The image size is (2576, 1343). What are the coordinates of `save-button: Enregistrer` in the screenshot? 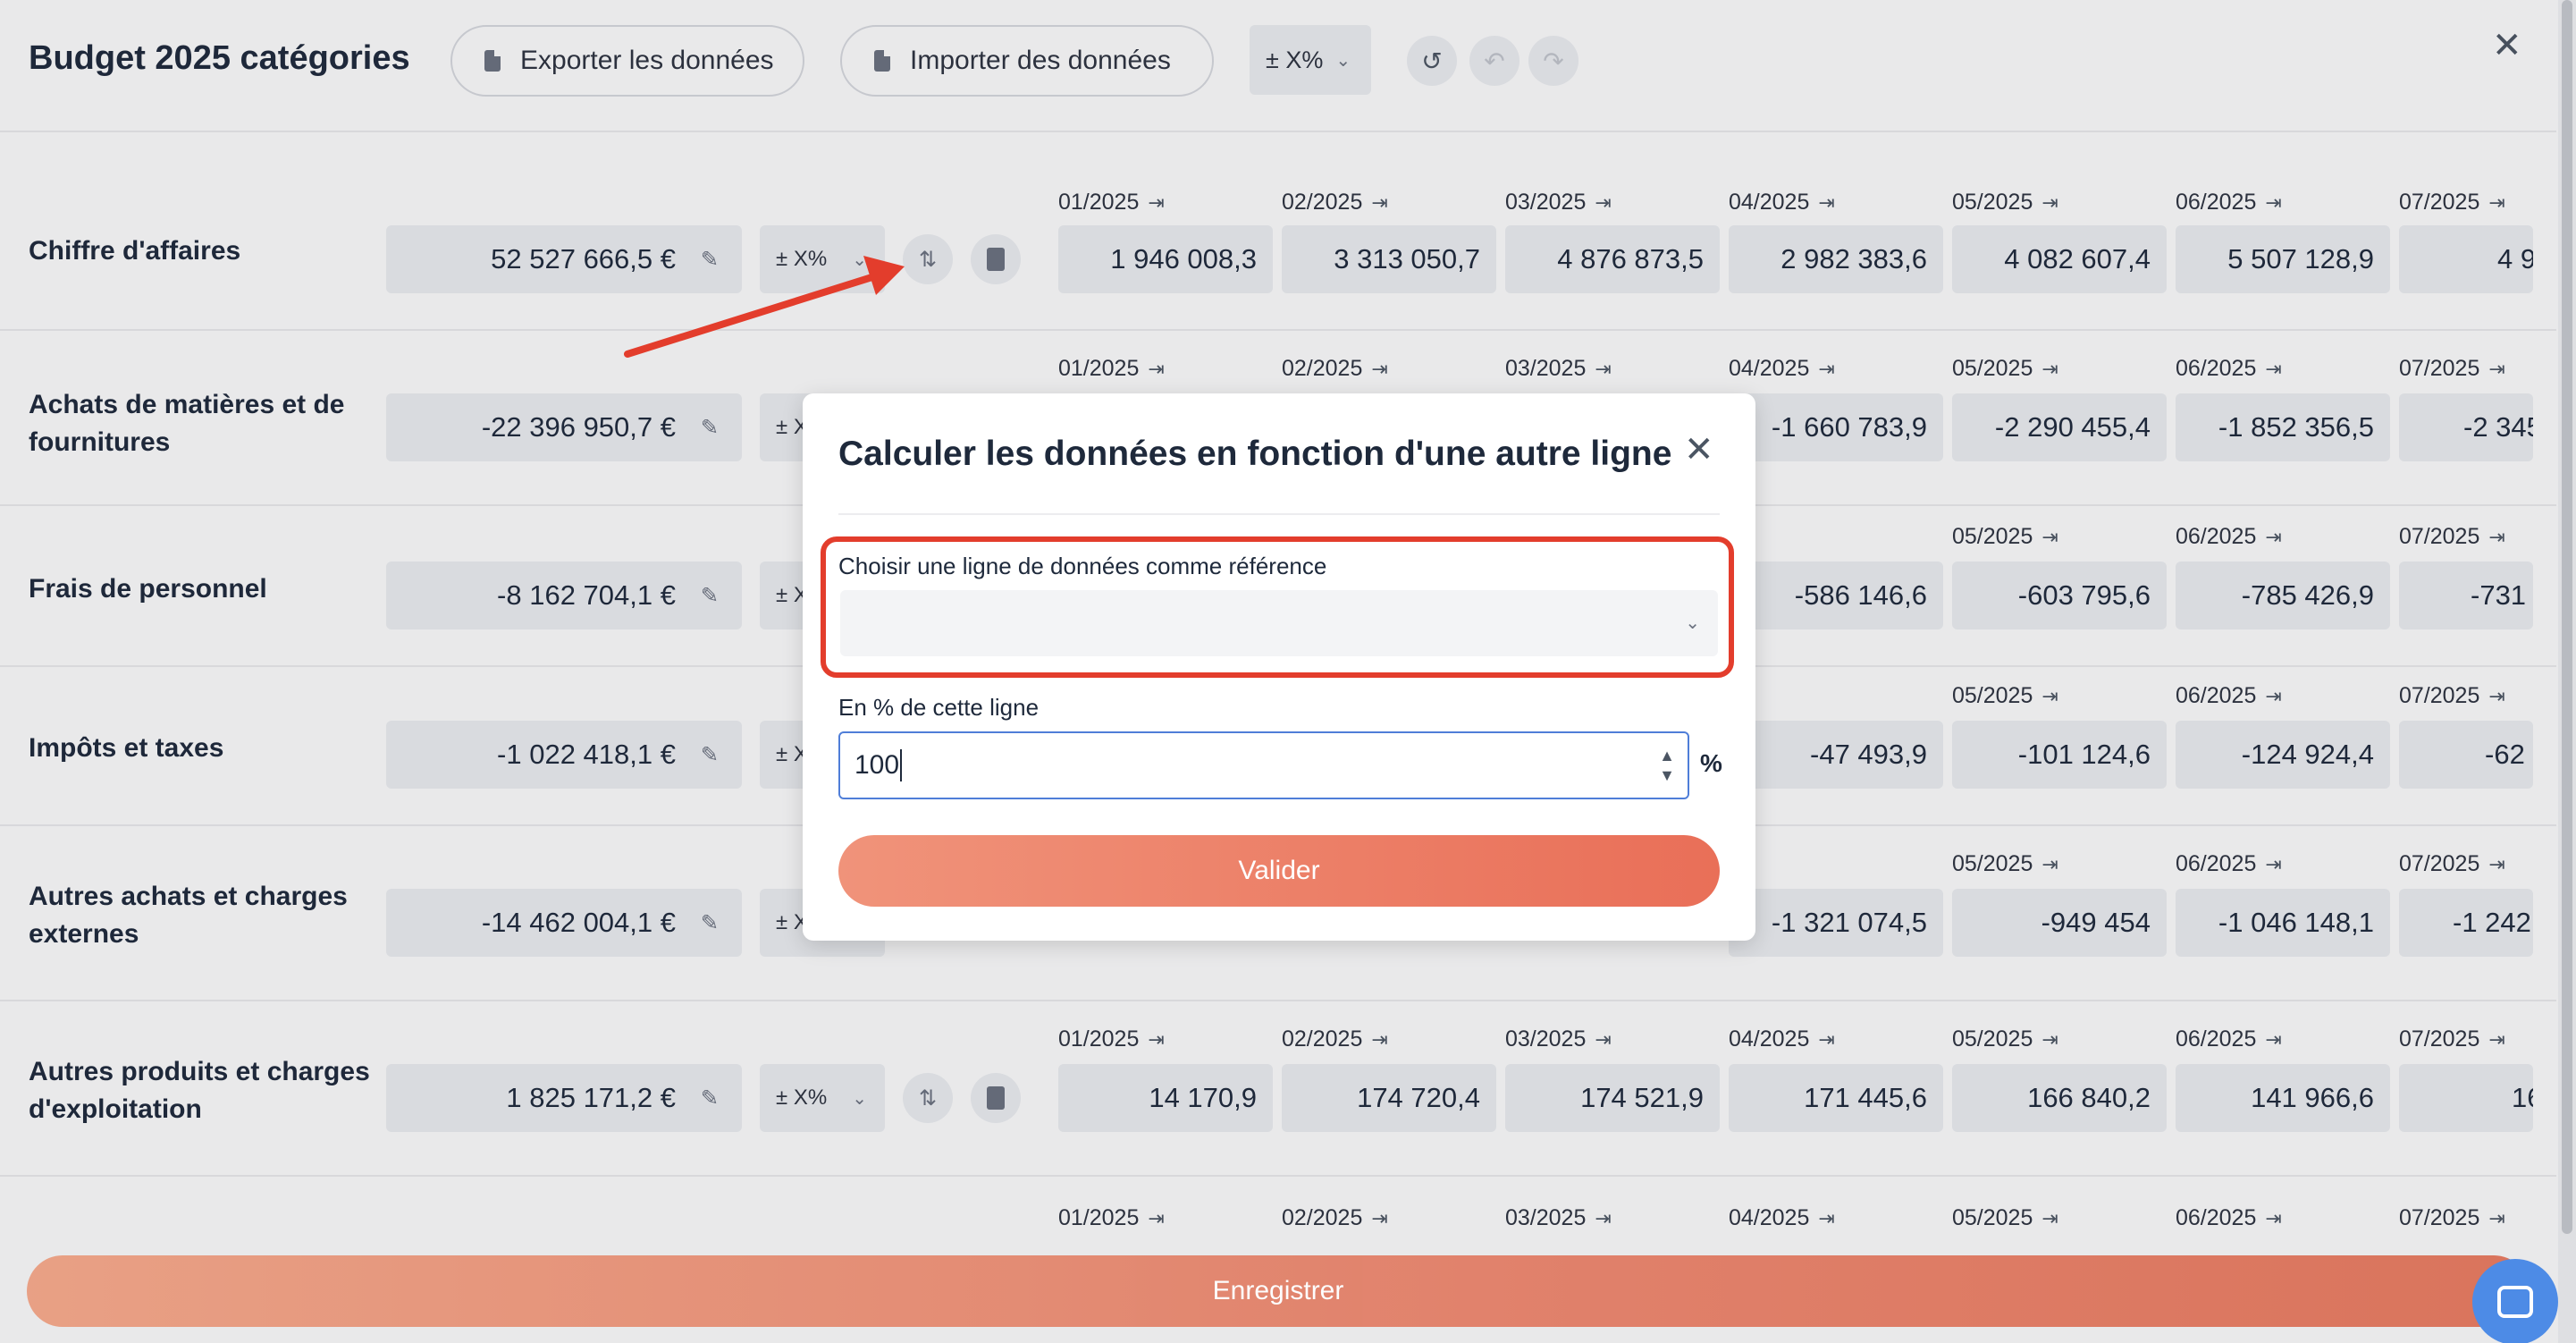 It's located at (1279, 1291).